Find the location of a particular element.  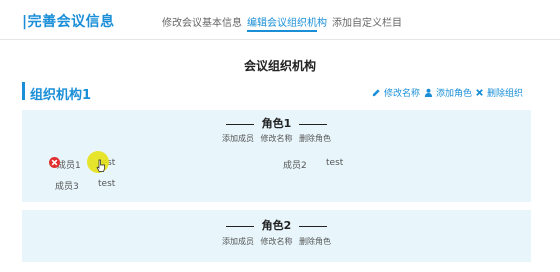

member-name: 成员1 is located at coordinates (69, 166).